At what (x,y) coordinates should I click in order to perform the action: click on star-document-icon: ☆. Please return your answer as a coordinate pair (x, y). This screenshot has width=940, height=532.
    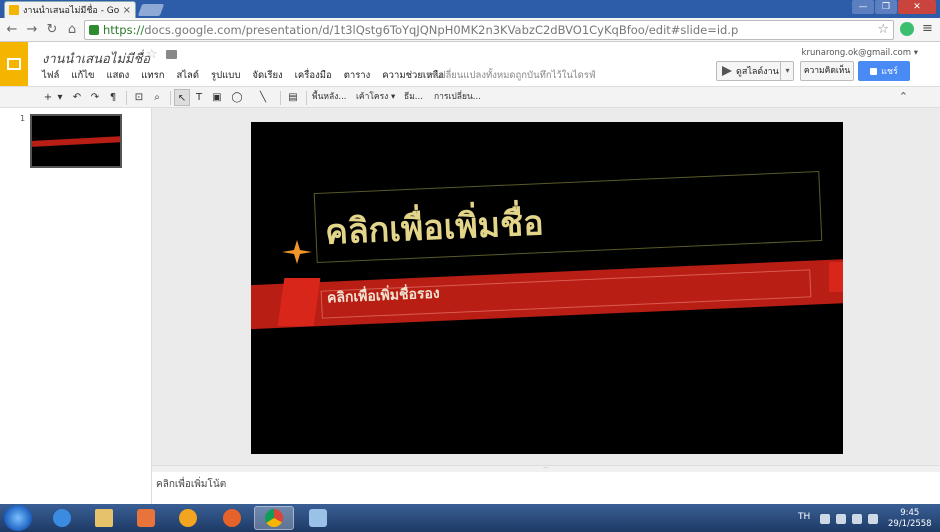
    Looking at the image, I should click on (152, 54).